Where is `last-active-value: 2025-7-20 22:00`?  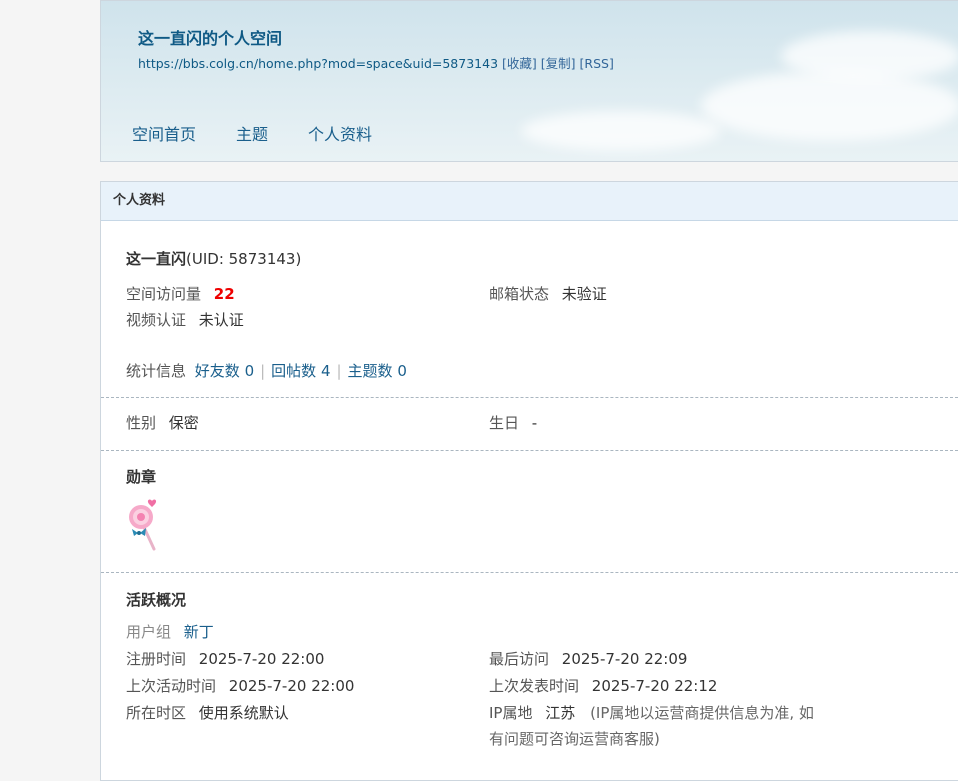 last-active-value: 2025-7-20 22:00 is located at coordinates (291, 686).